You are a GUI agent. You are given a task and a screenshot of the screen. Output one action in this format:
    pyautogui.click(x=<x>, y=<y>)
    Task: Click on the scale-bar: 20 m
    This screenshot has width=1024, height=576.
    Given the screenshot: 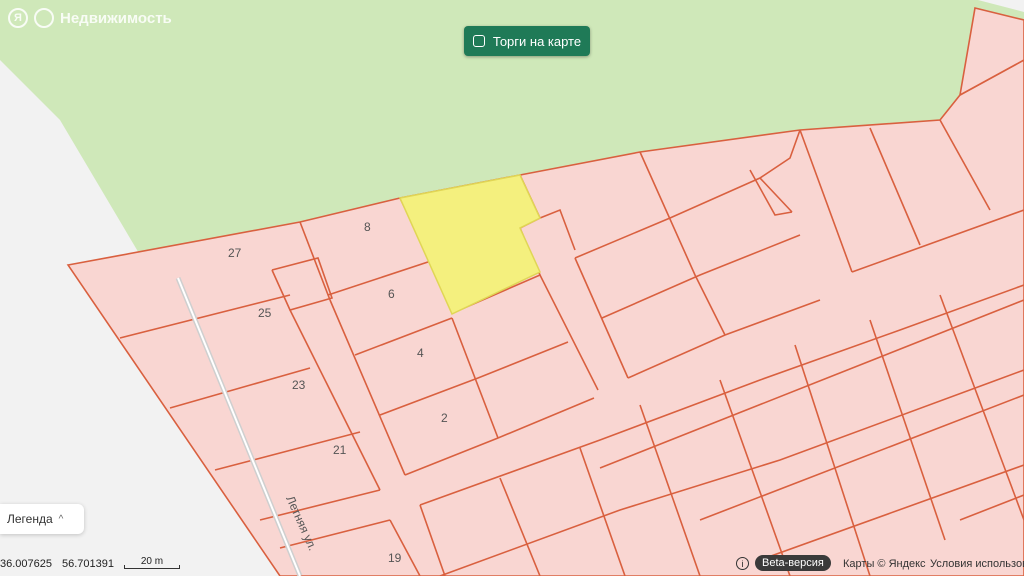 What is the action you would take?
    pyautogui.click(x=152, y=563)
    